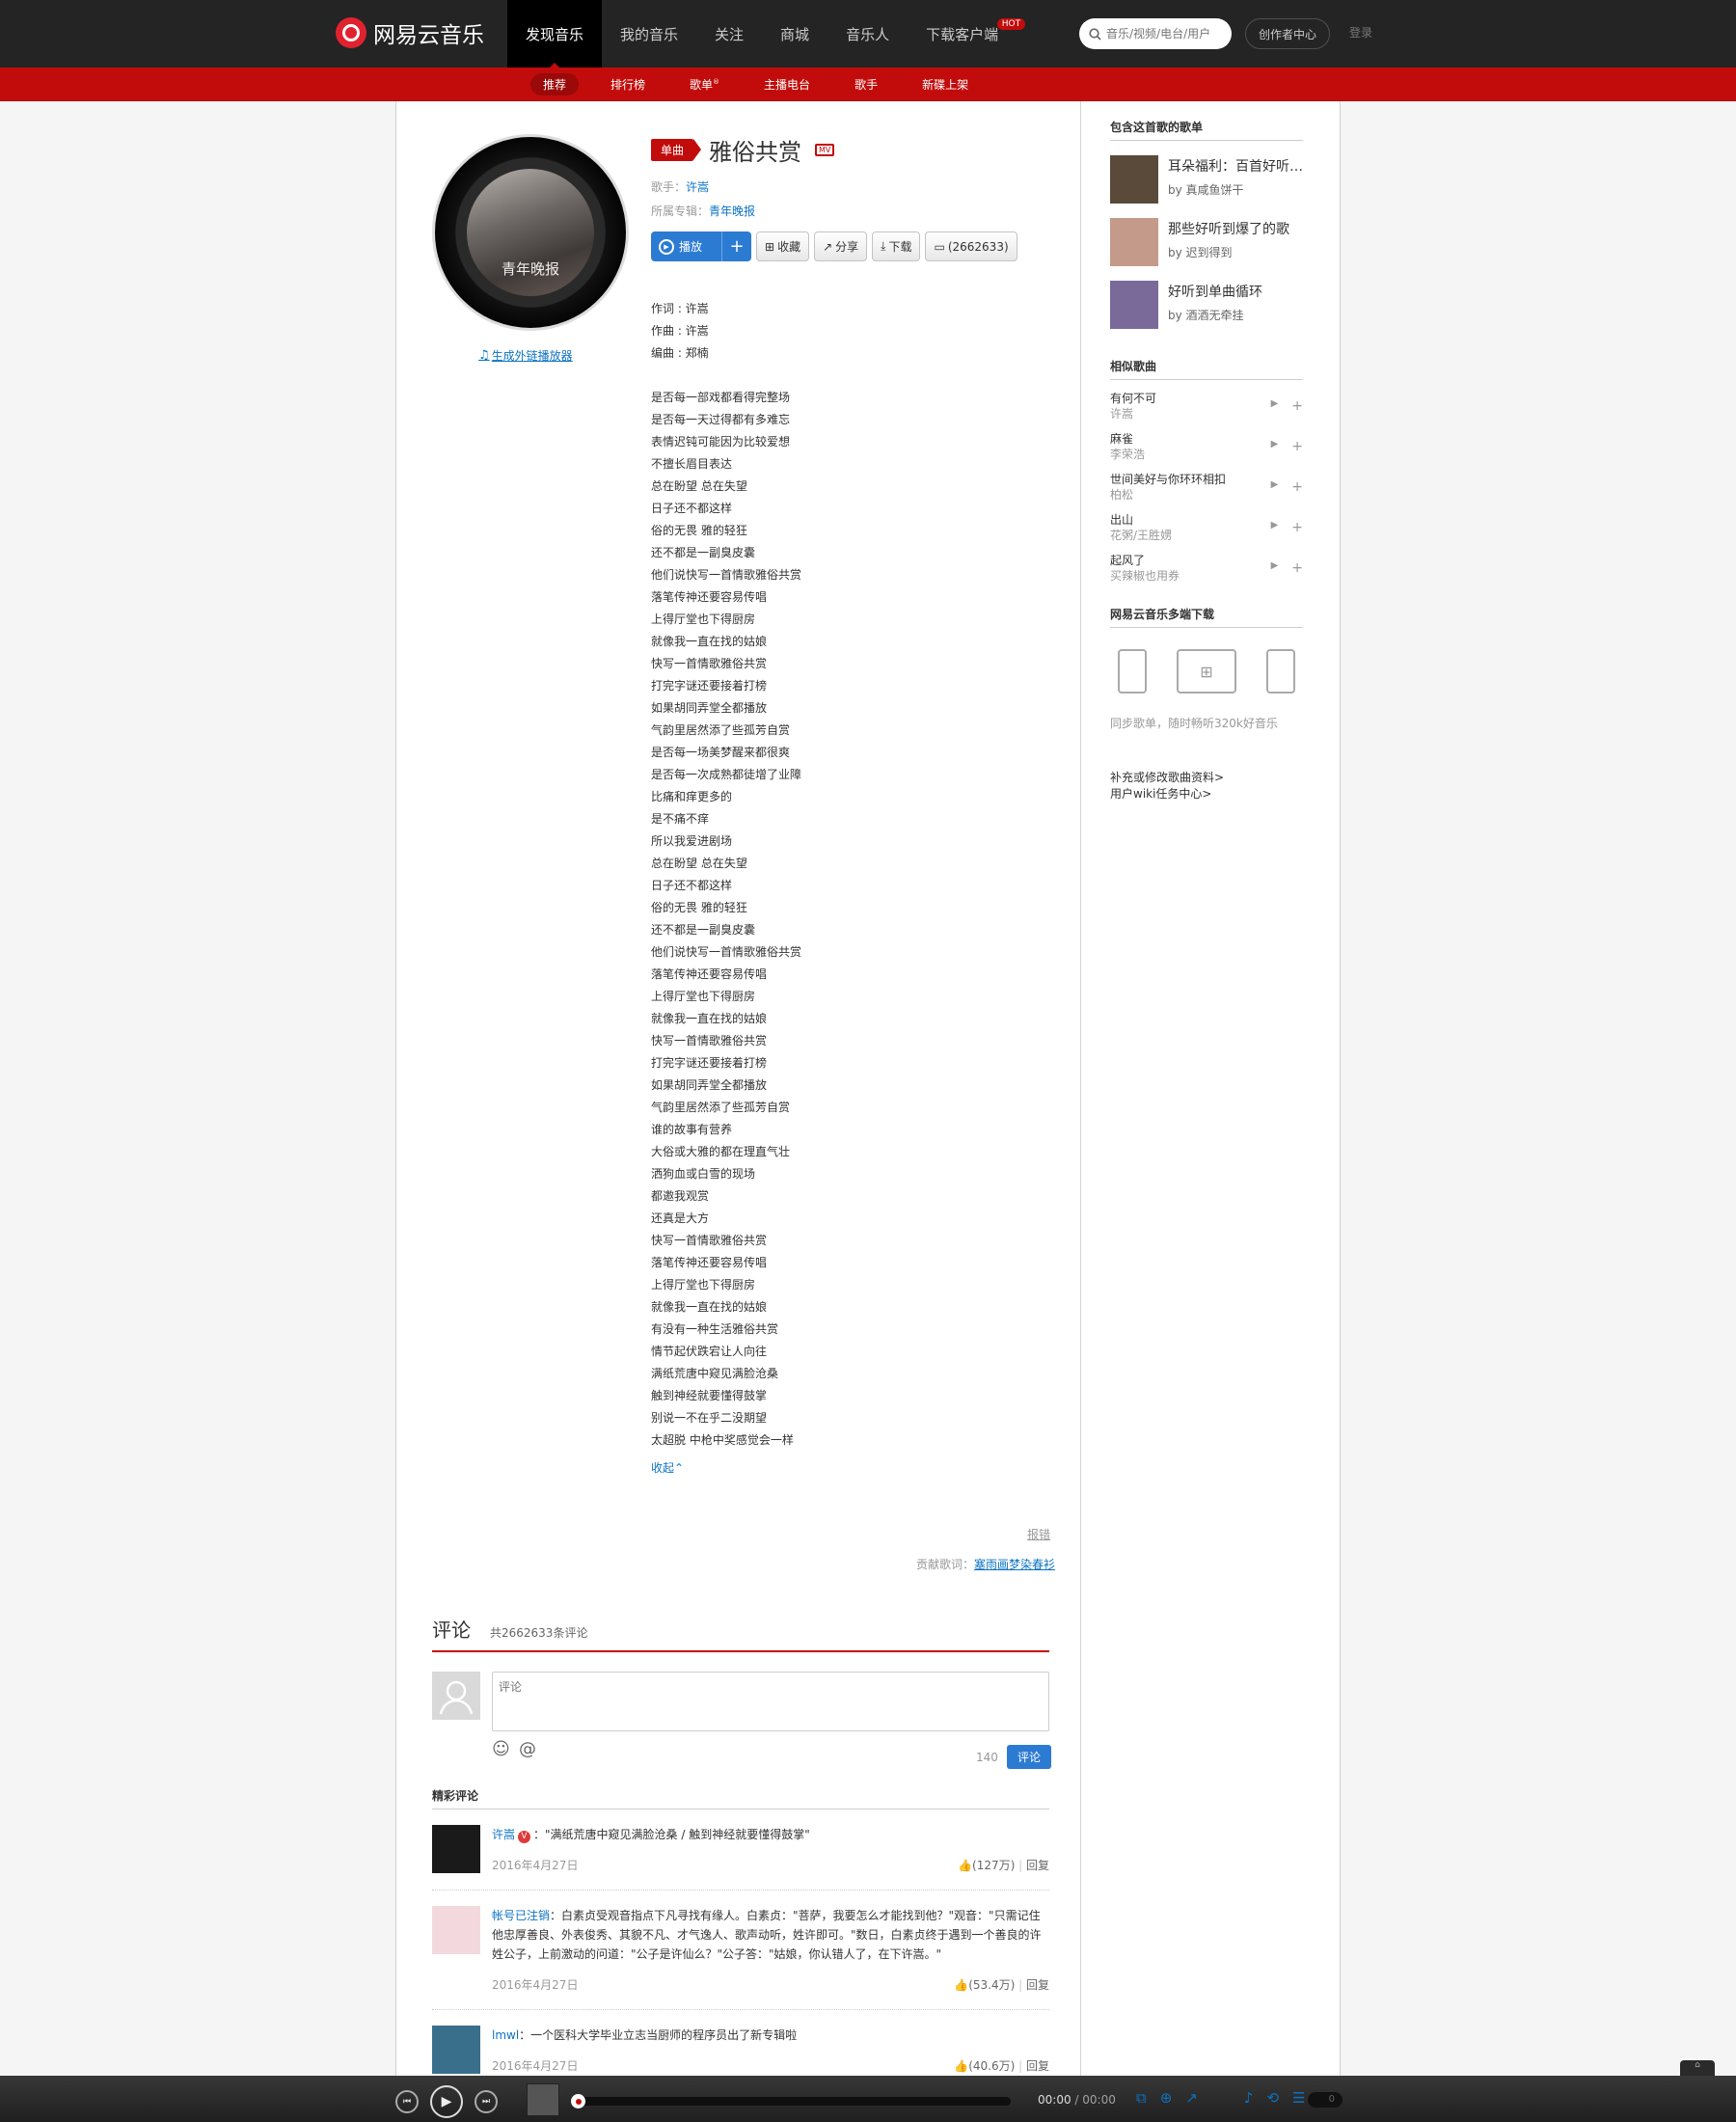 Image resolution: width=1736 pixels, height=2122 pixels. Describe the element at coordinates (628, 84) in the screenshot. I see `subnav-toplist: 排行榜` at that location.